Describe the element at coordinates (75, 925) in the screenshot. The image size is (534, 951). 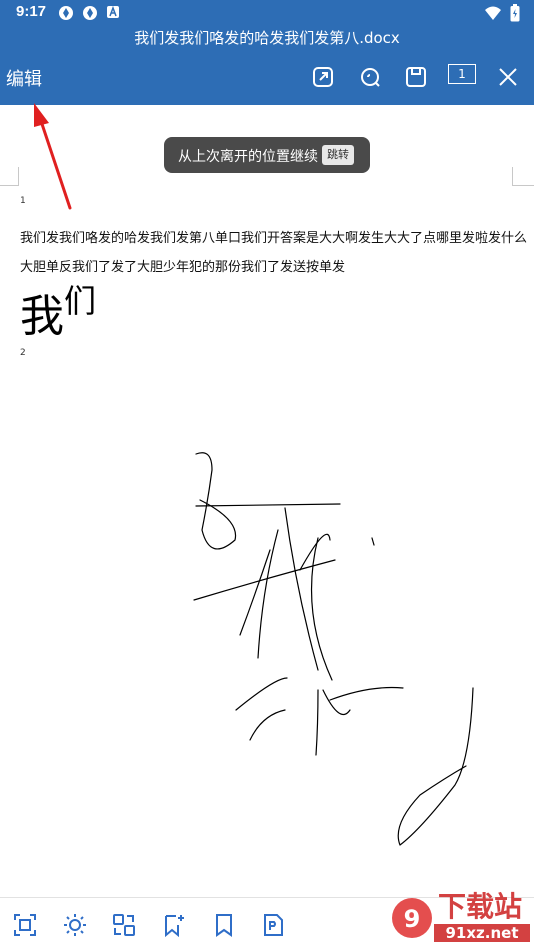
I see `brightness-icon` at that location.